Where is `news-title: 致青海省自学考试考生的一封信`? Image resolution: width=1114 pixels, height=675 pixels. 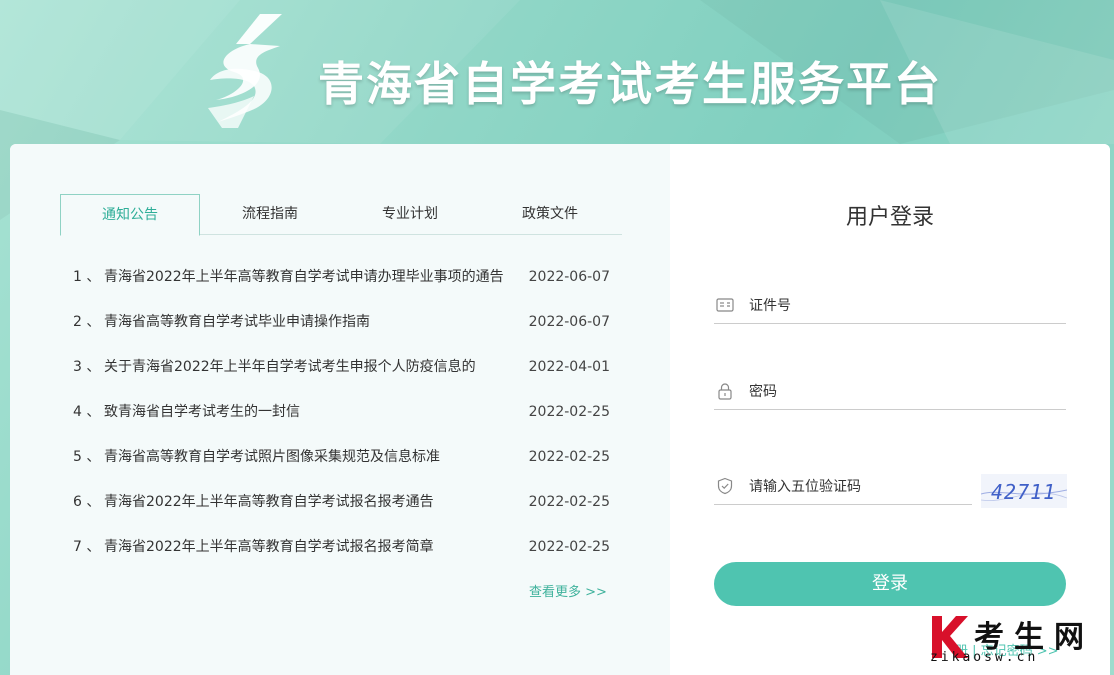
news-title: 致青海省自学考试考生的一封信 is located at coordinates (202, 412).